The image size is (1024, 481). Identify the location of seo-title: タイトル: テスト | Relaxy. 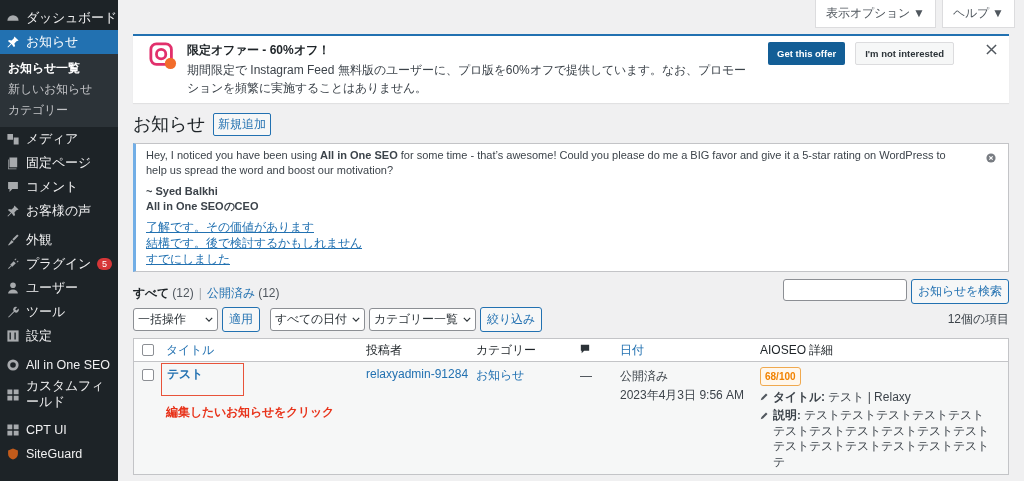
(842, 397).